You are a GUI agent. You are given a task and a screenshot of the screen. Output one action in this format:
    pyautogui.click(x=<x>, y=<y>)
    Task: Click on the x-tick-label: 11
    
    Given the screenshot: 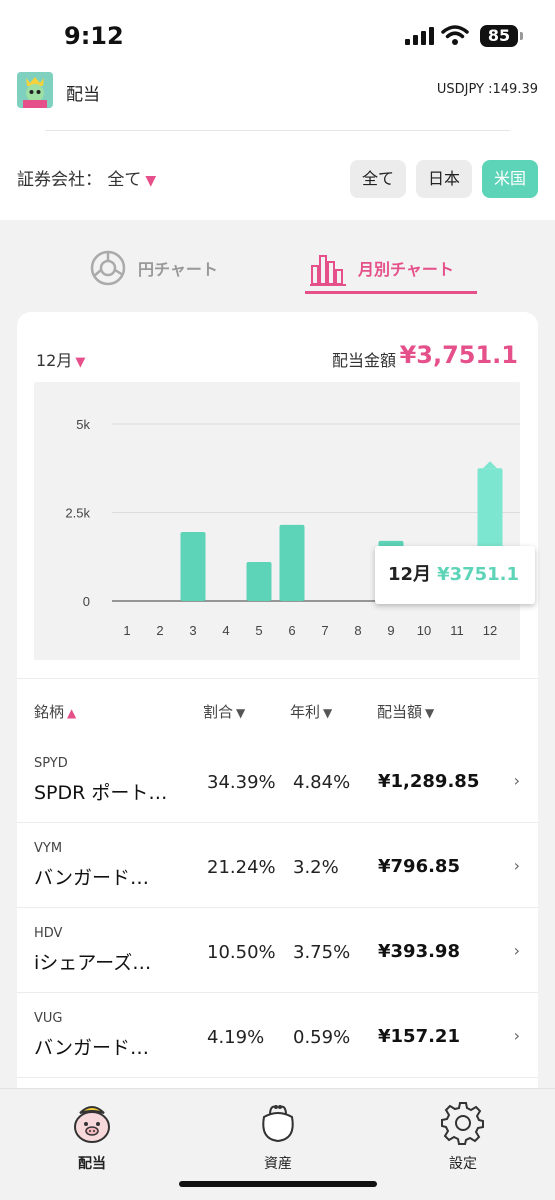 What is the action you would take?
    pyautogui.click(x=457, y=630)
    